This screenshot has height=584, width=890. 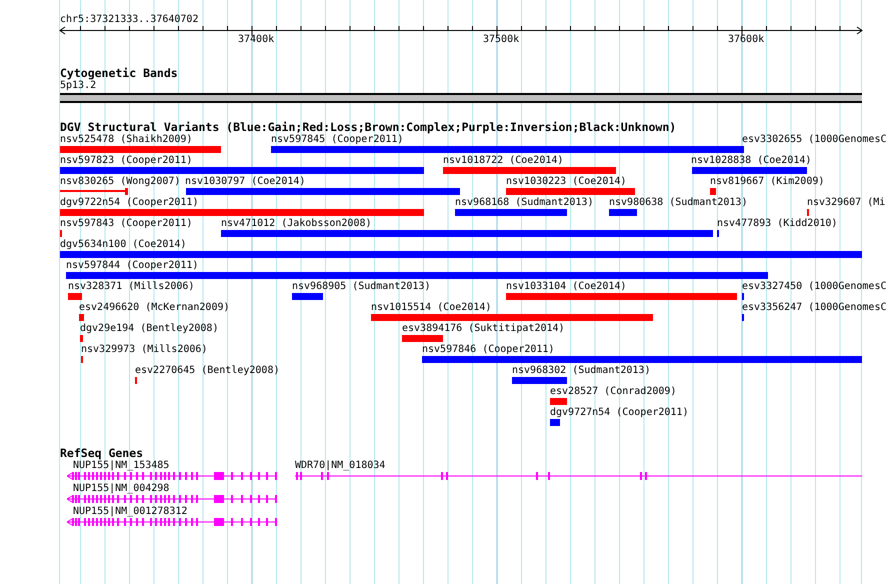 I want to click on variant-label: nsv968168 (Sudmant2013), so click(x=524, y=203).